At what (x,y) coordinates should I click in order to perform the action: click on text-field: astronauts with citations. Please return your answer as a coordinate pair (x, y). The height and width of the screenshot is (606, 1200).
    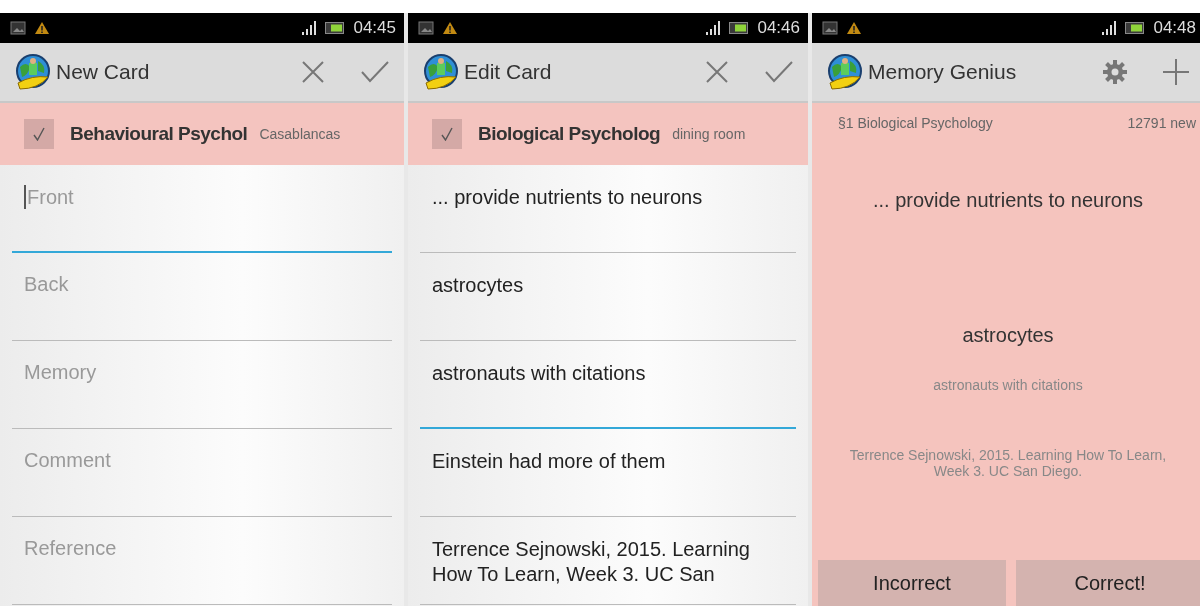
    Looking at the image, I should click on (608, 385).